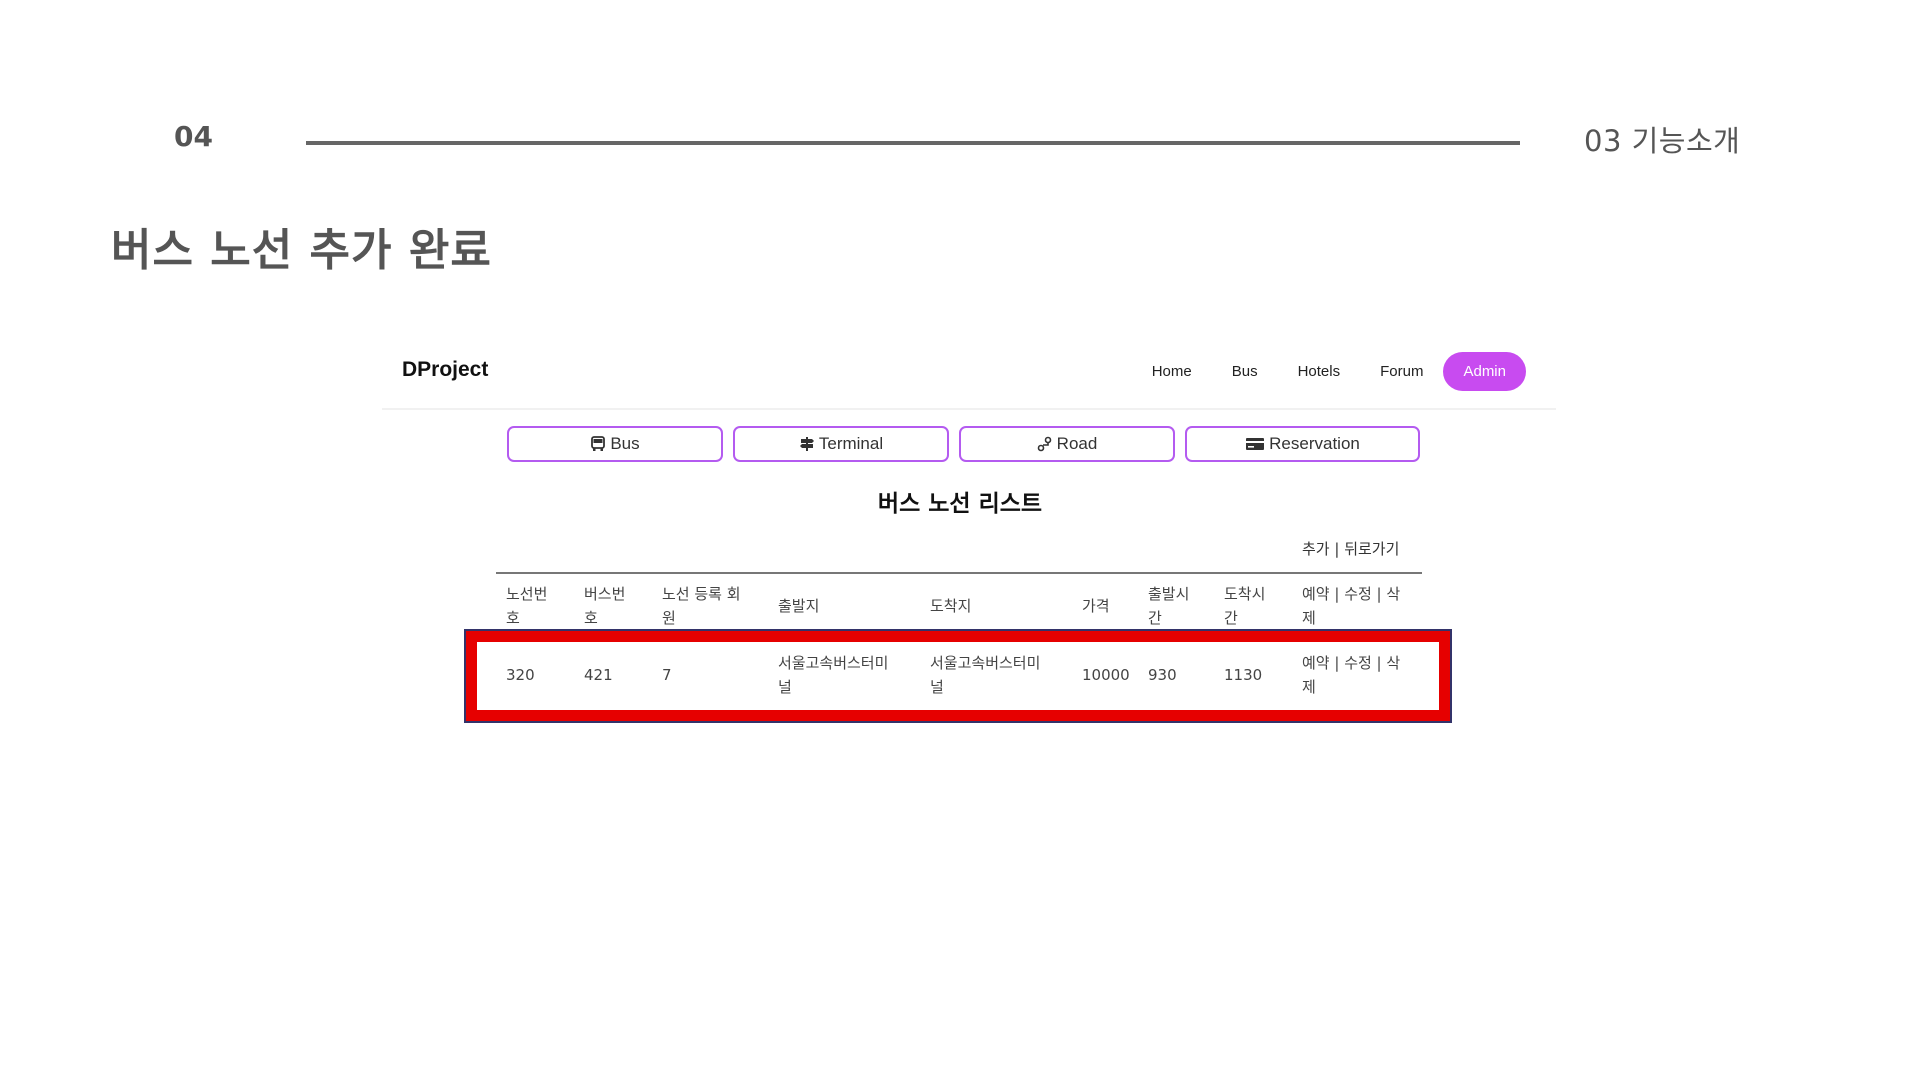 The width and height of the screenshot is (1920, 1080). I want to click on tab-terminal: Terminal, so click(841, 444).